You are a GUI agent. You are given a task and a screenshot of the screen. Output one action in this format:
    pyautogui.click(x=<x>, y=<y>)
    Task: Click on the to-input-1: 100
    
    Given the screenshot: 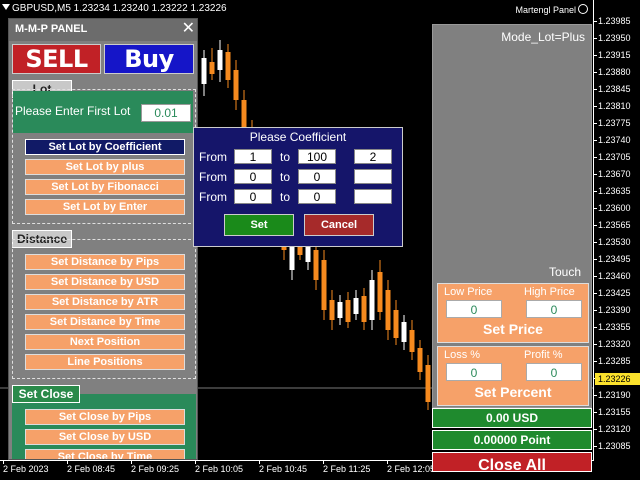 What is the action you would take?
    pyautogui.click(x=317, y=156)
    